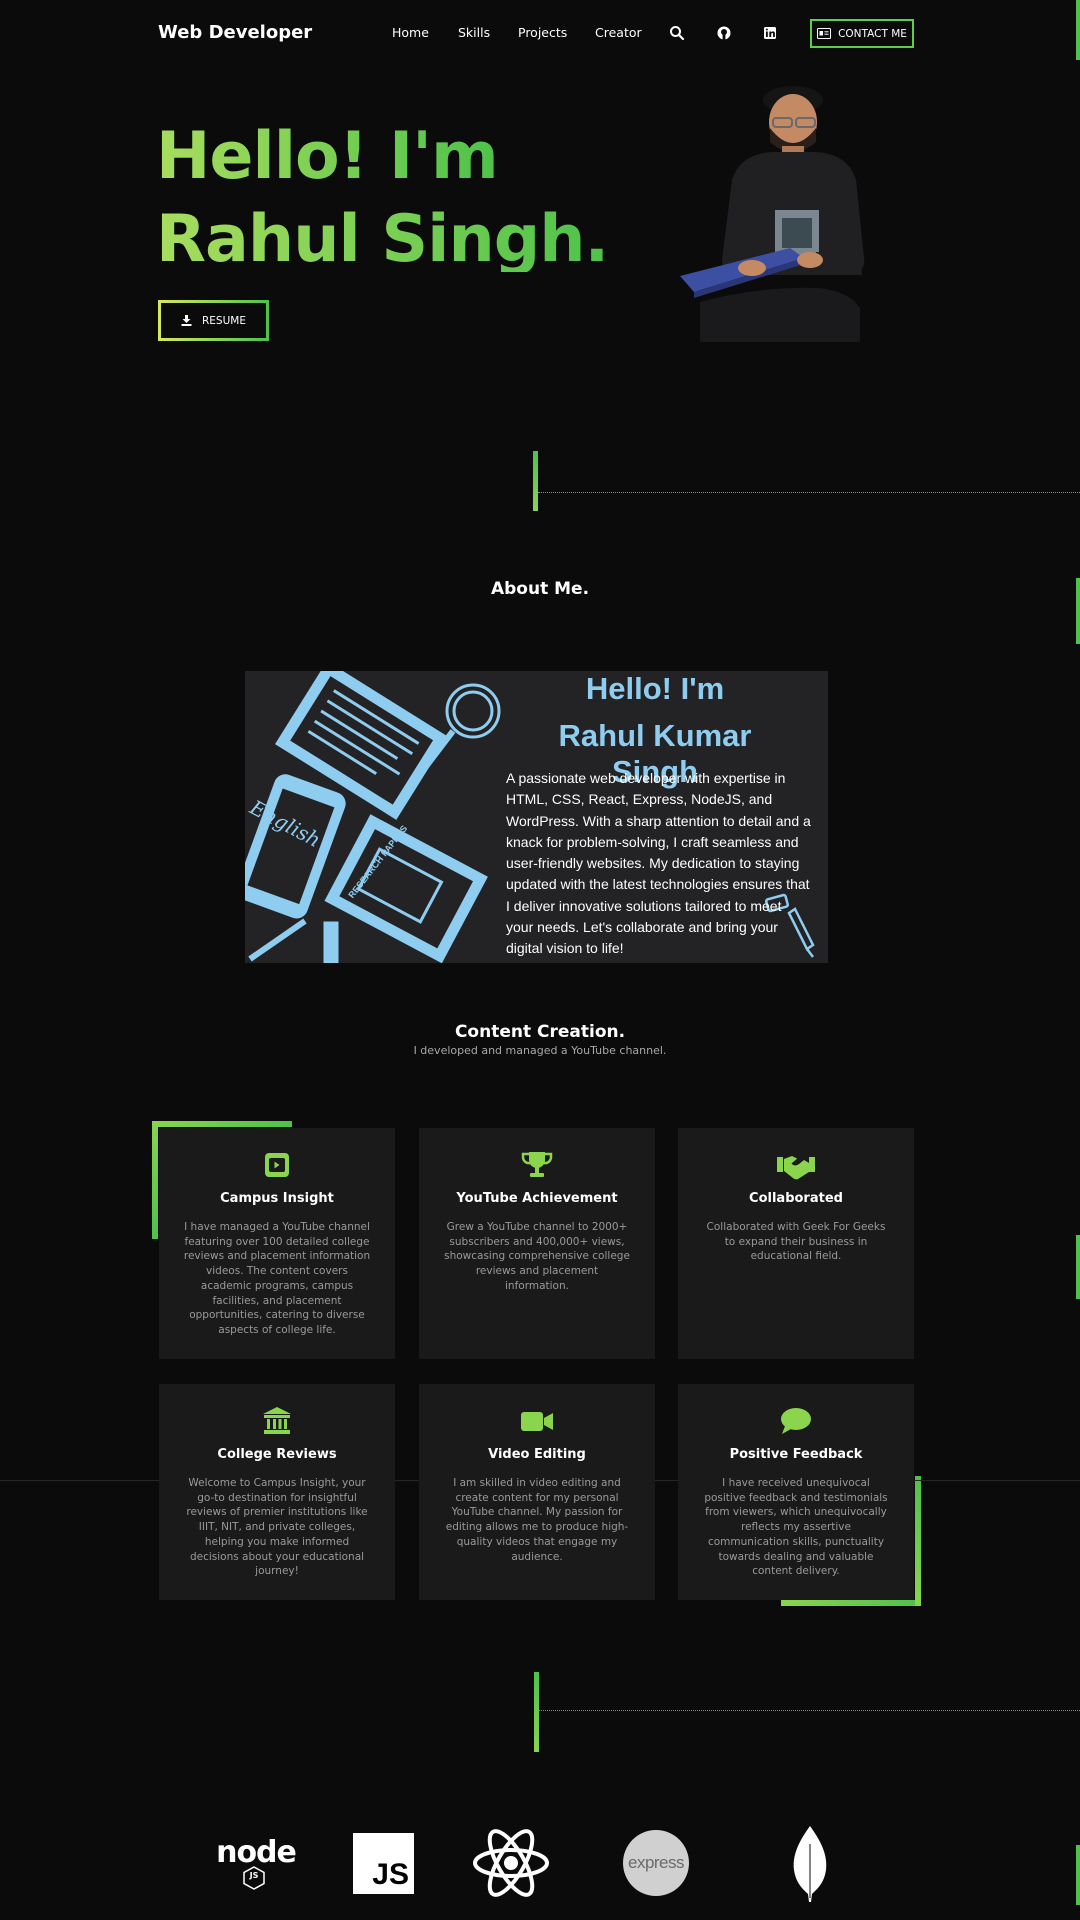 This screenshot has height=1920, width=1080. I want to click on card-accent-right, so click(918, 1541).